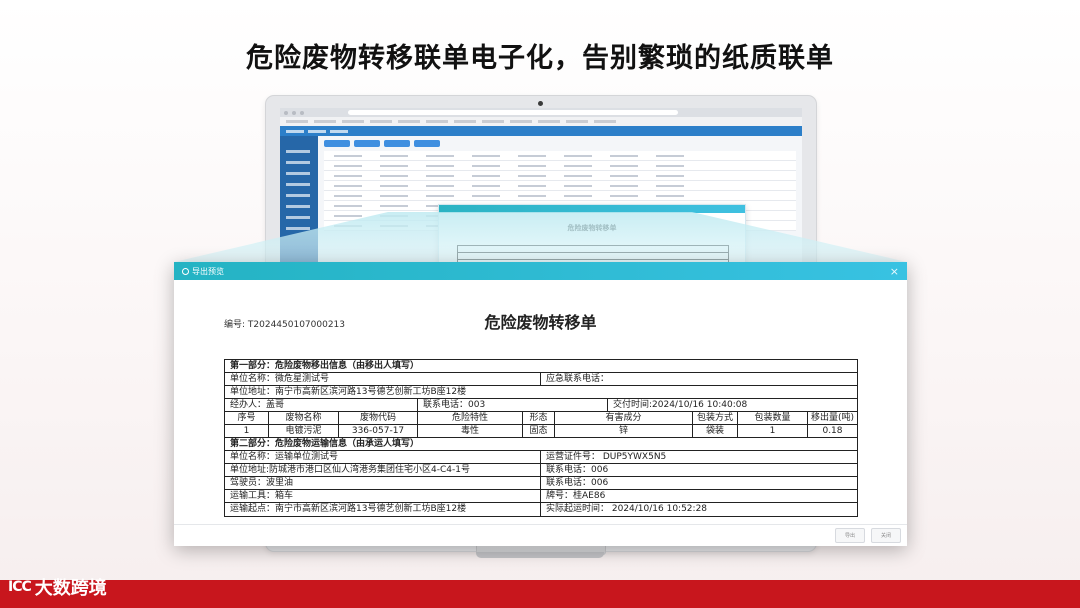 The image size is (1080, 608). What do you see at coordinates (541, 121) in the screenshot?
I see `browser-bookmarks` at bounding box center [541, 121].